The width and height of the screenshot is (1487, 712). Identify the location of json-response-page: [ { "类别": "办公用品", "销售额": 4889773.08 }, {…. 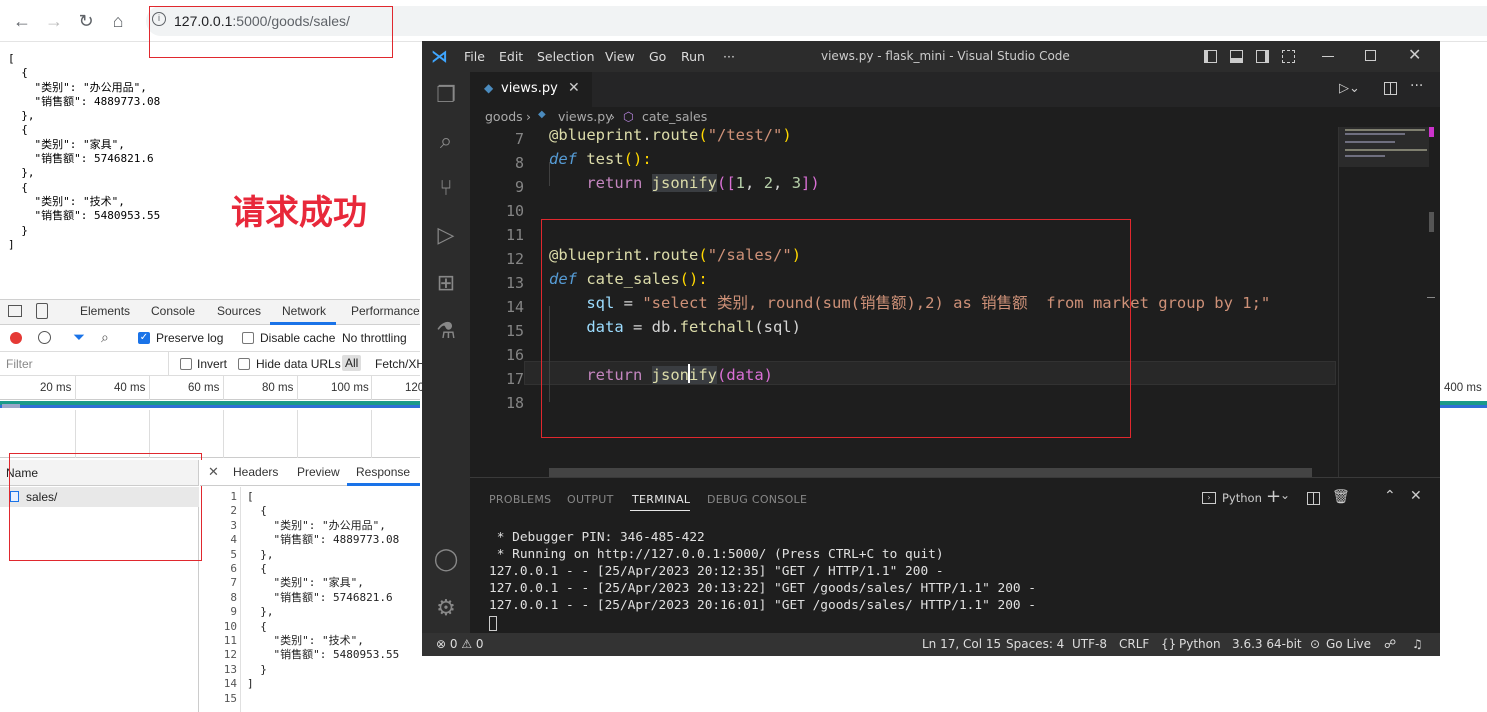
(84, 151).